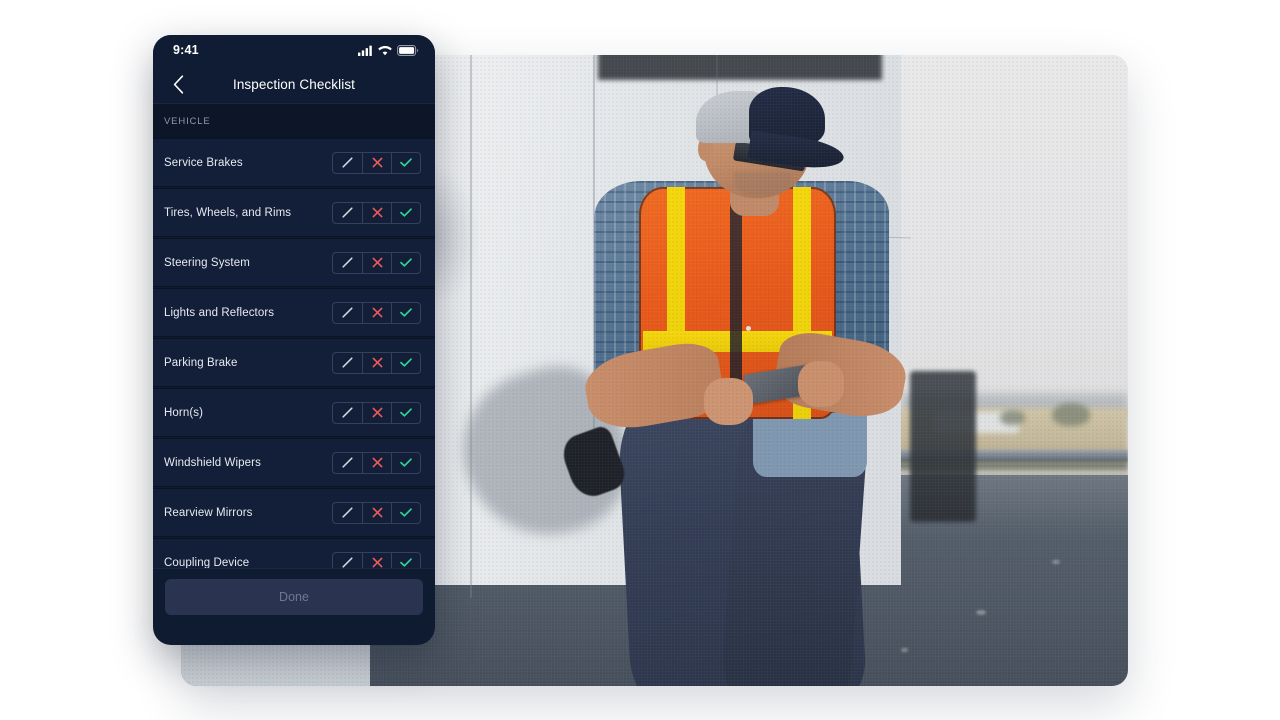  Describe the element at coordinates (228, 212) in the screenshot. I see `checklist-row-label: Tires, Wheels, and Rims` at that location.